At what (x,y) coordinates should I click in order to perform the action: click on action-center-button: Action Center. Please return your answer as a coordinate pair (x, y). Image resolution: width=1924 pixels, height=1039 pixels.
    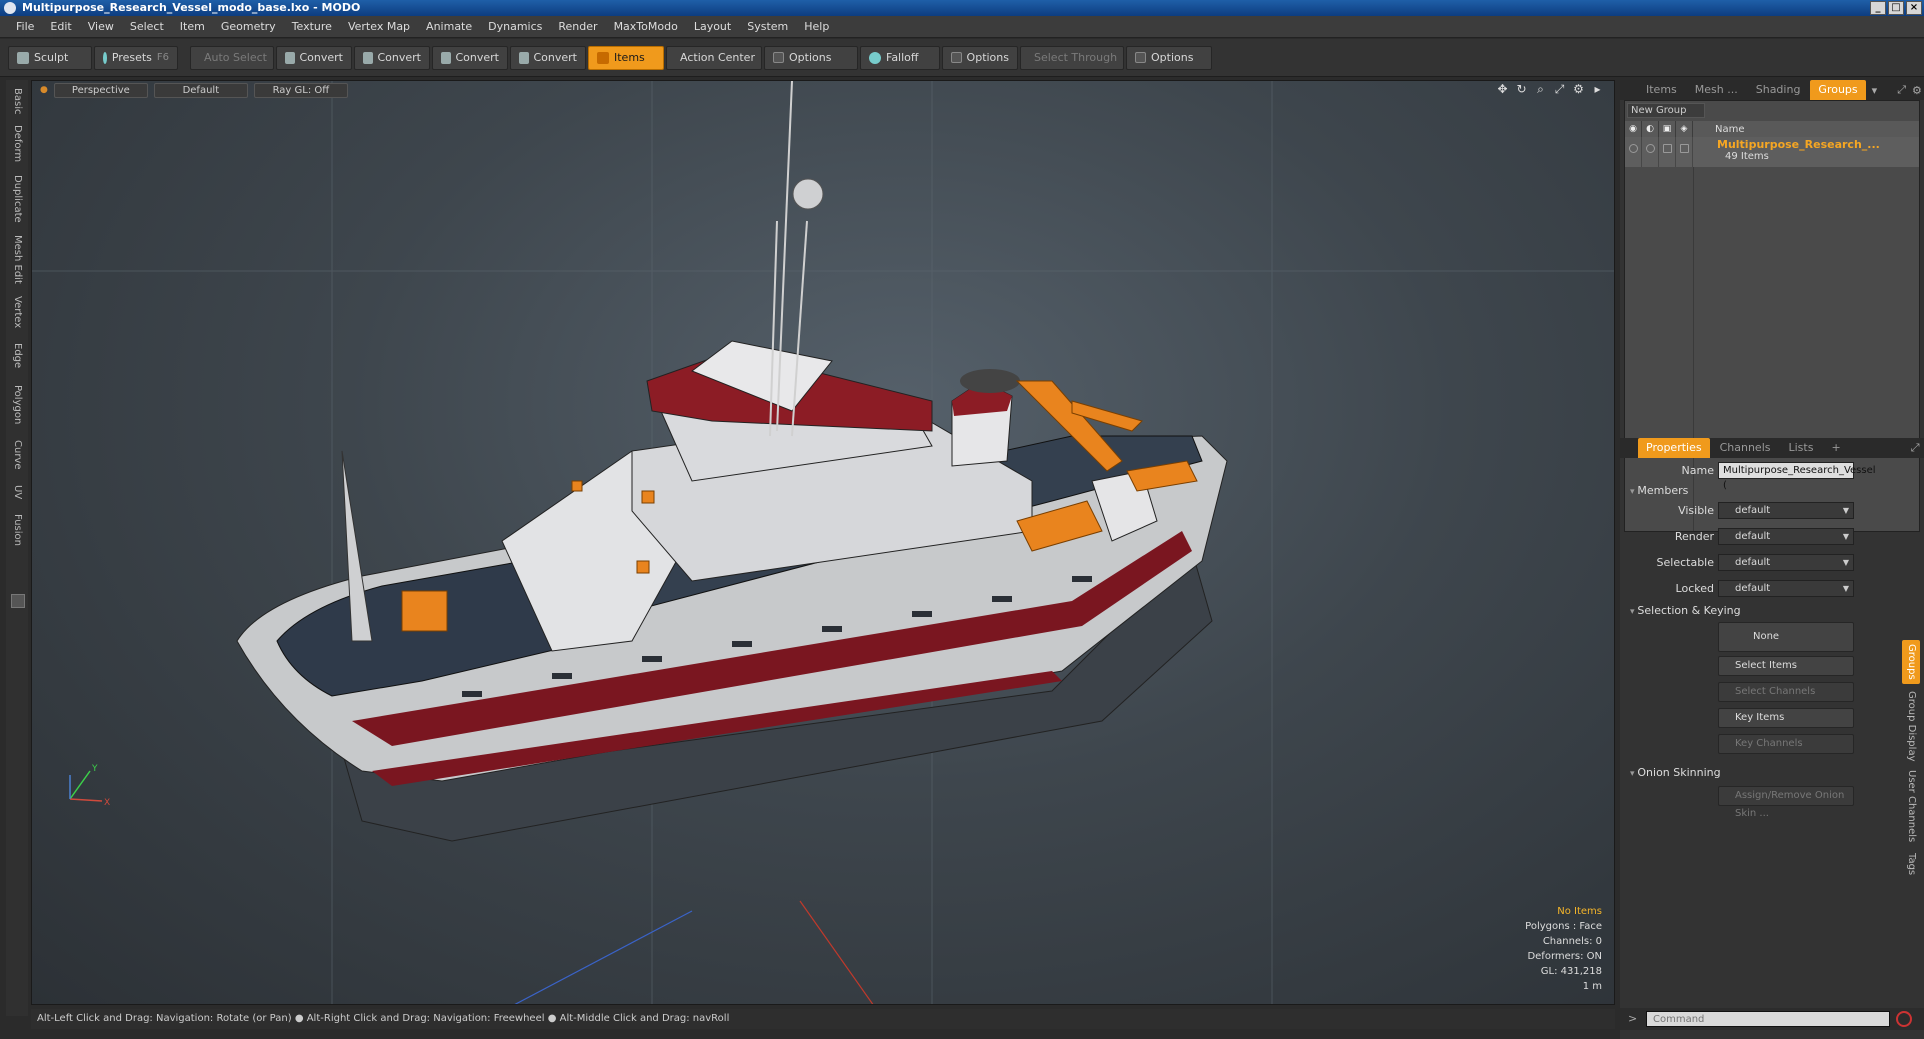
    Looking at the image, I should click on (714, 57).